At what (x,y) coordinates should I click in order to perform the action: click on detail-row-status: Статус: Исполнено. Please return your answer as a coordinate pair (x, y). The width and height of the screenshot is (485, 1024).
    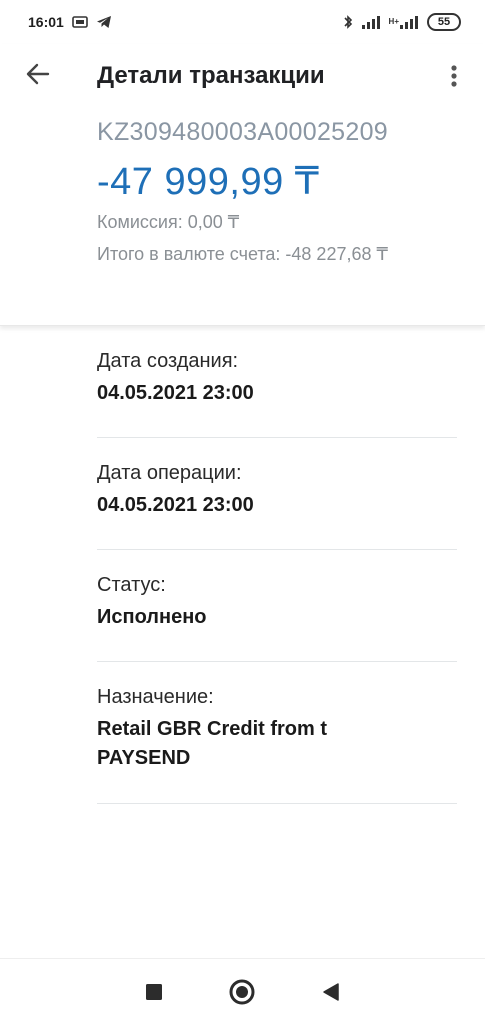
    Looking at the image, I should click on (277, 606).